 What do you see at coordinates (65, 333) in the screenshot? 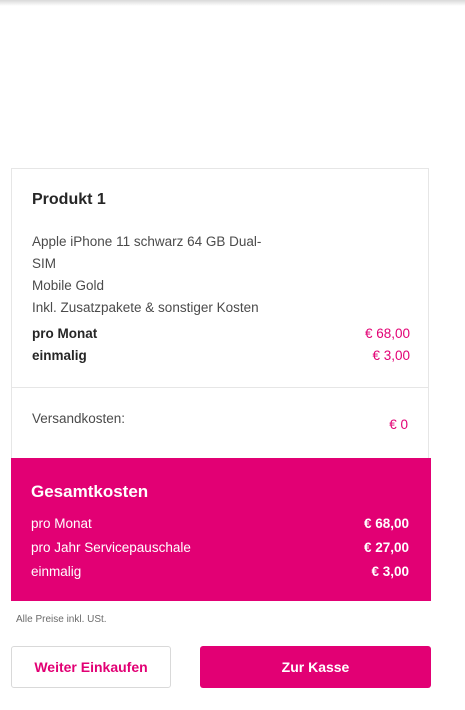
I see `product-monthly-label: pro Monat` at bounding box center [65, 333].